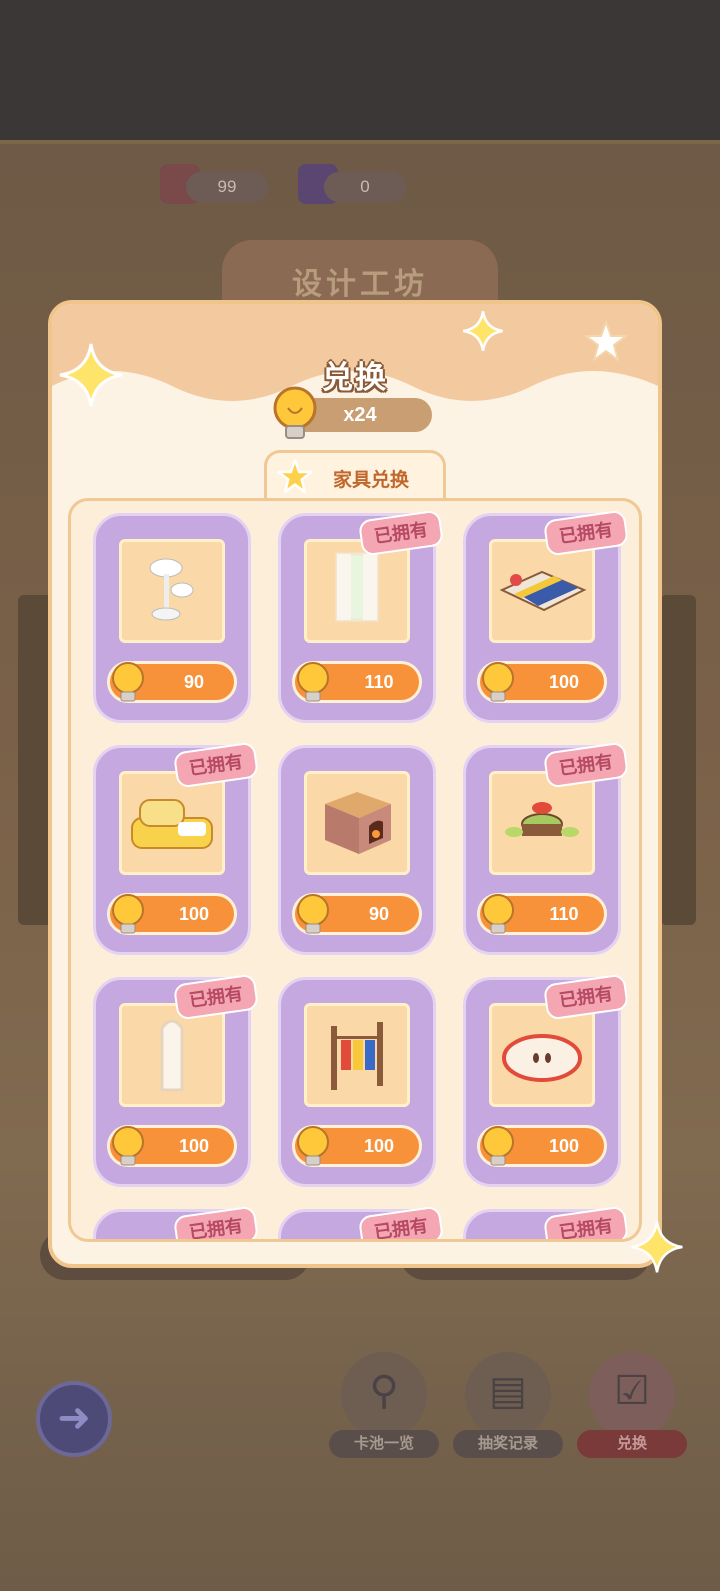 The image size is (720, 1591). What do you see at coordinates (508, 1444) in the screenshot?
I see `draw-record-label: 抽奖记录` at bounding box center [508, 1444].